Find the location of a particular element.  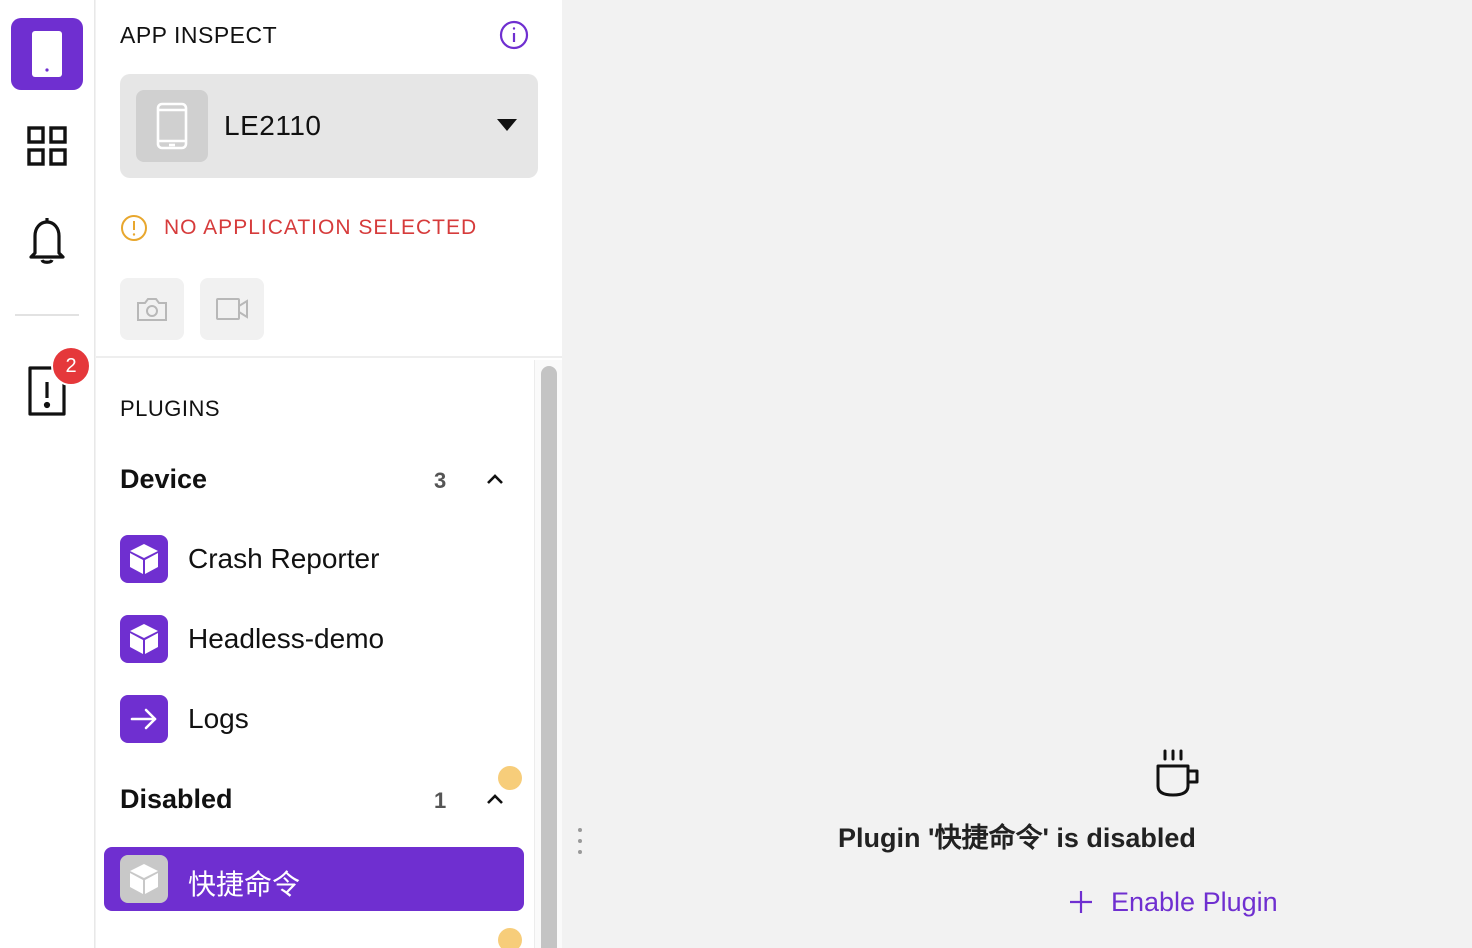

phone-icon is located at coordinates (47, 54).